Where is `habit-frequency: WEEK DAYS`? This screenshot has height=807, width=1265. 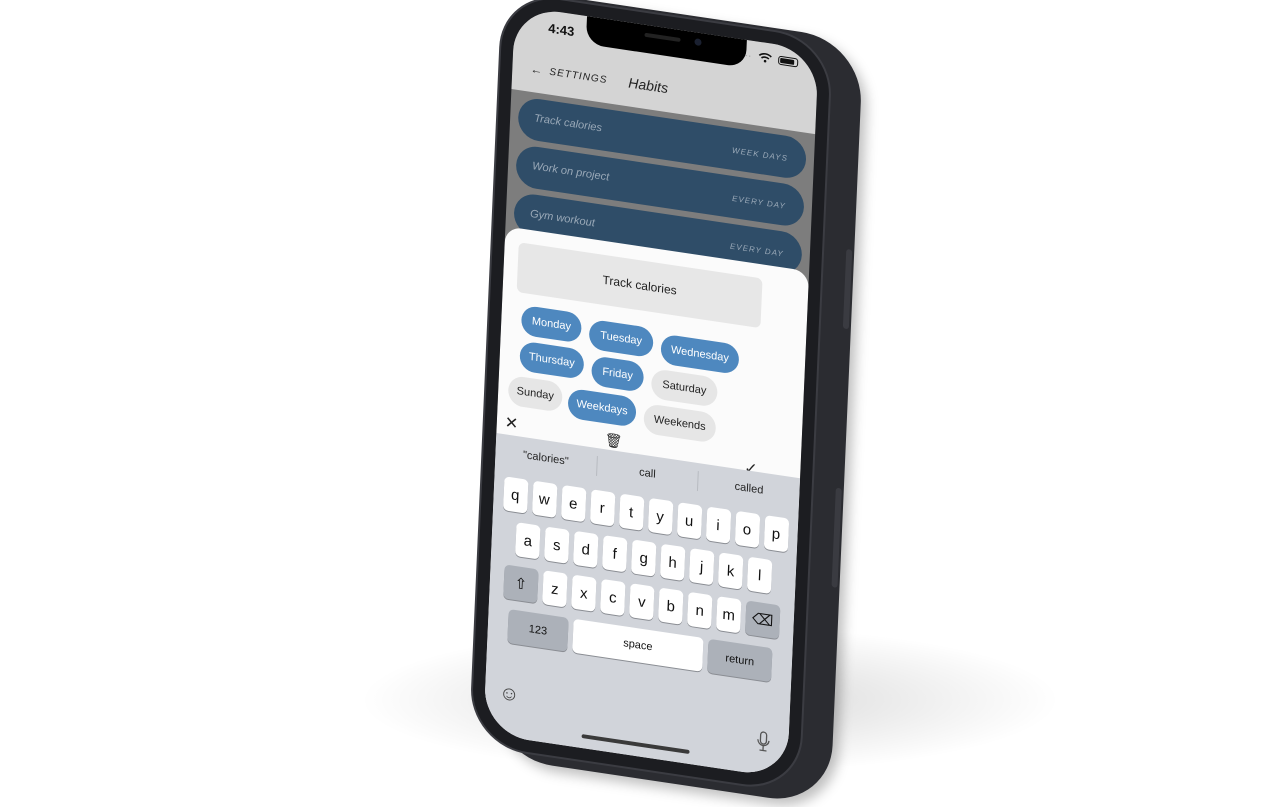
habit-frequency: WEEK DAYS is located at coordinates (760, 154).